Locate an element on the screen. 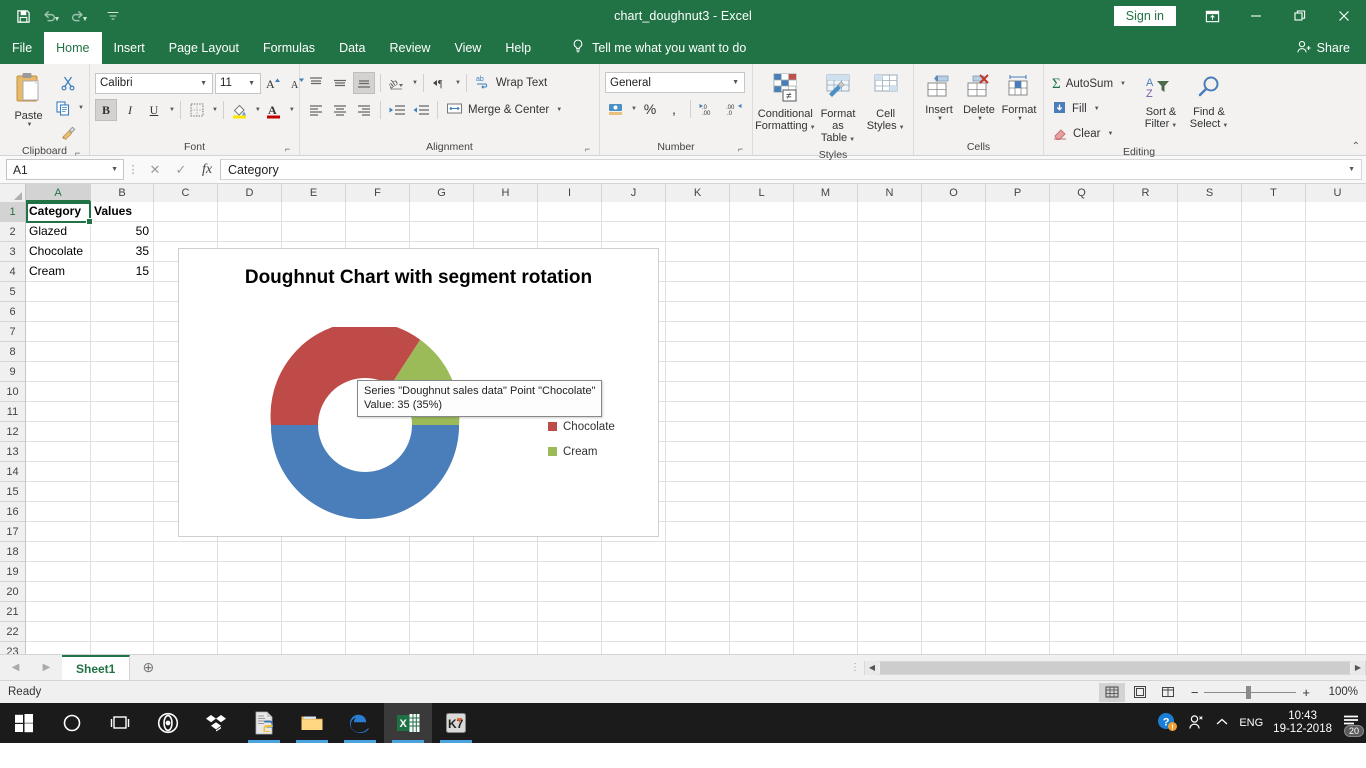 The image size is (1366, 768). cell-M13 is located at coordinates (826, 452).